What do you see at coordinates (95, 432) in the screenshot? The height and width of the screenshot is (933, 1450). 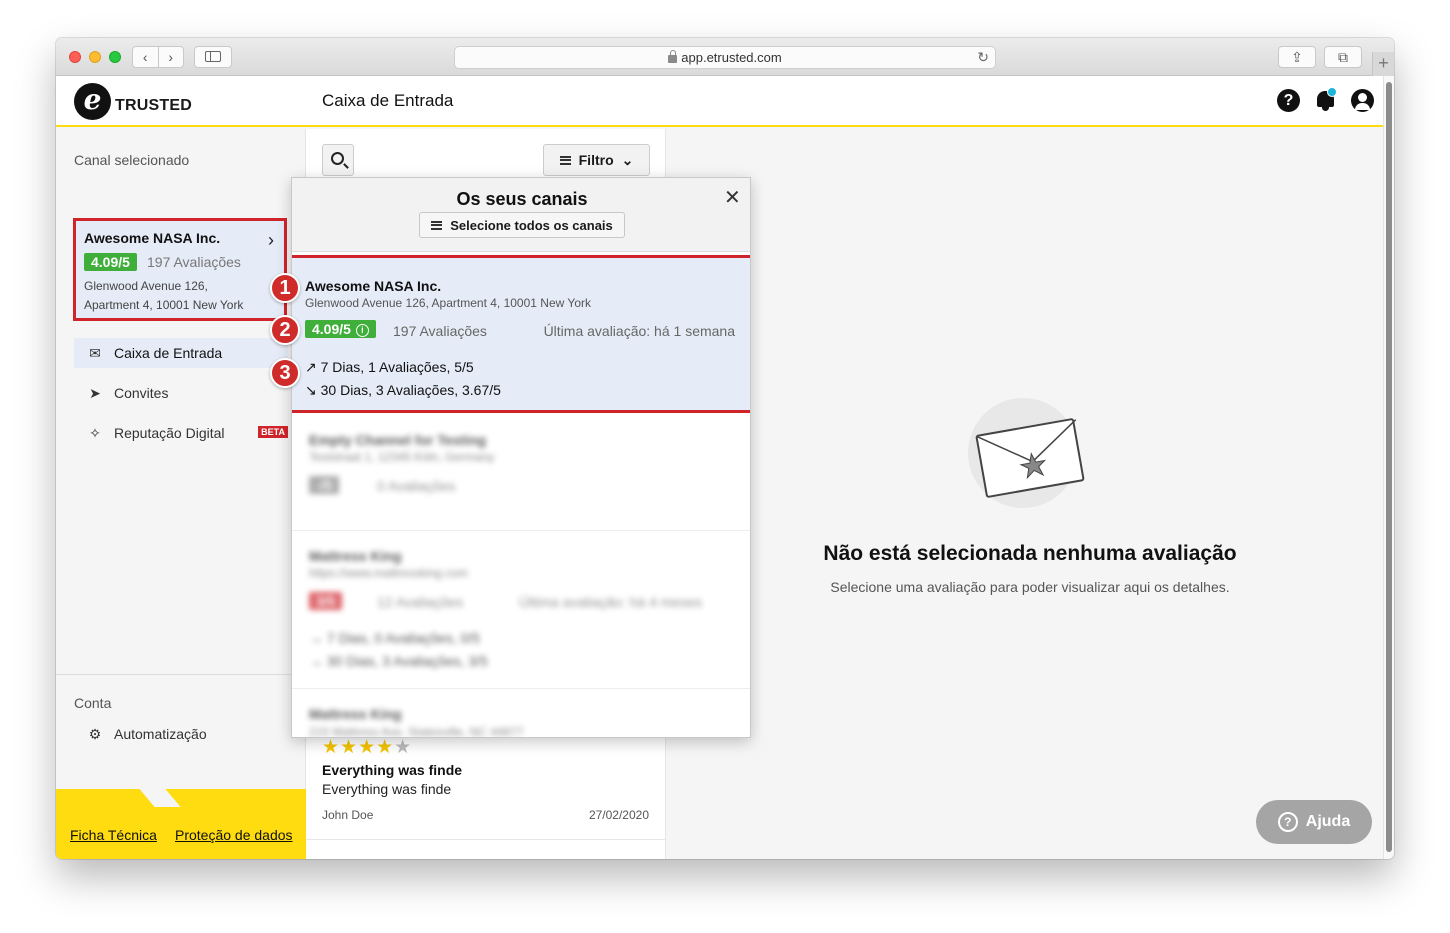 I see `sparkle-icon: ✧` at bounding box center [95, 432].